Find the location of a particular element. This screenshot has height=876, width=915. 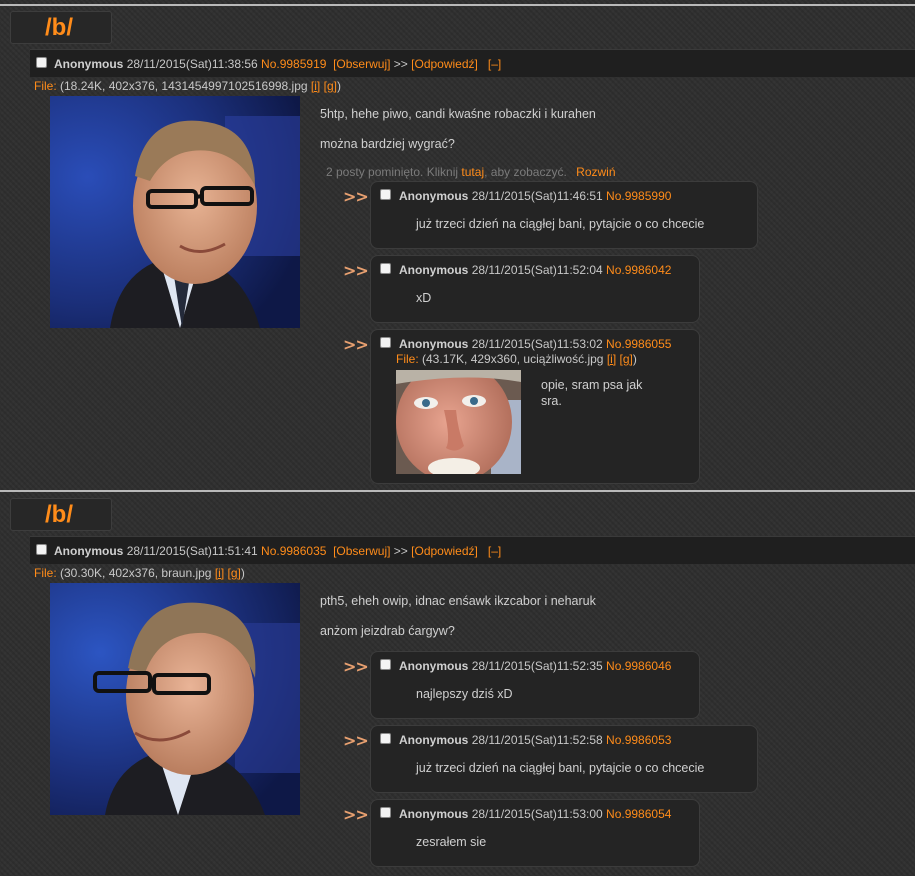

reply-comment: sra. is located at coordinates (551, 401).